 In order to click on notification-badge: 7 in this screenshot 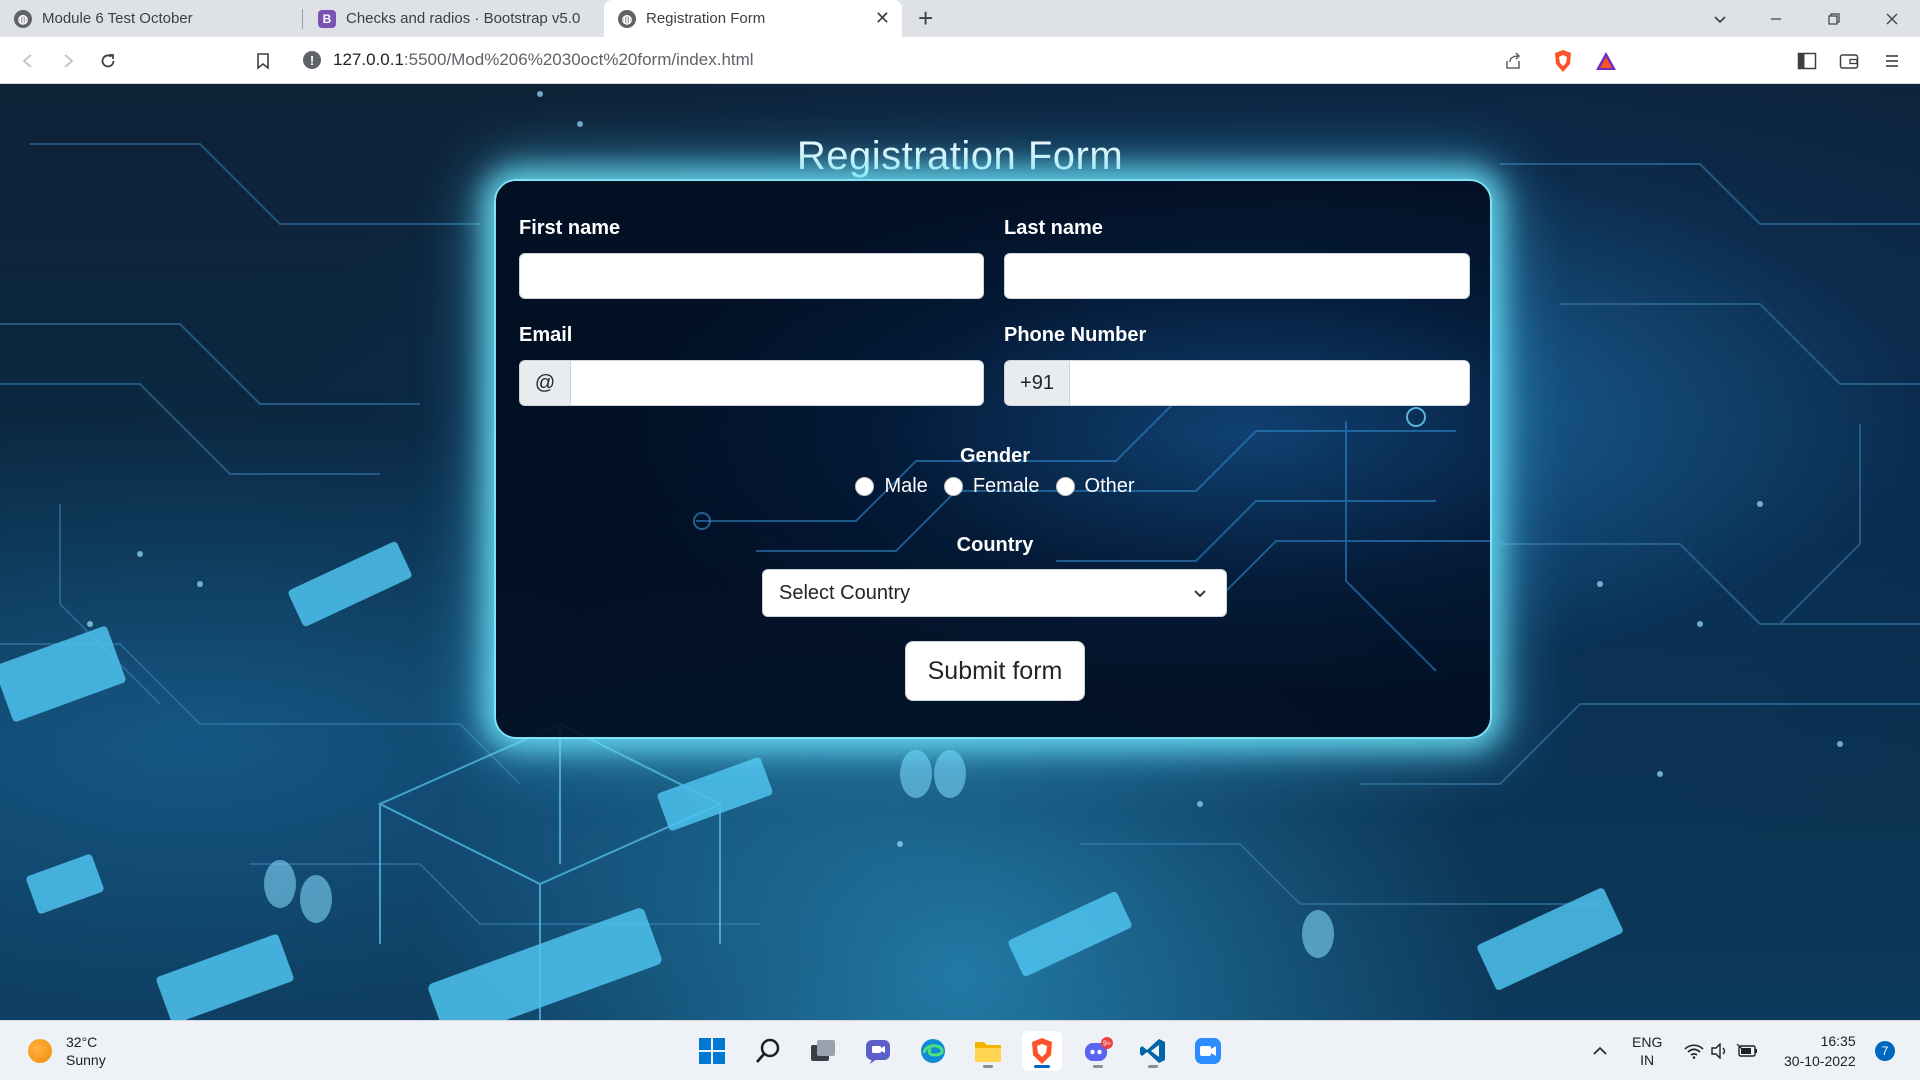, I will do `click(1885, 1051)`.